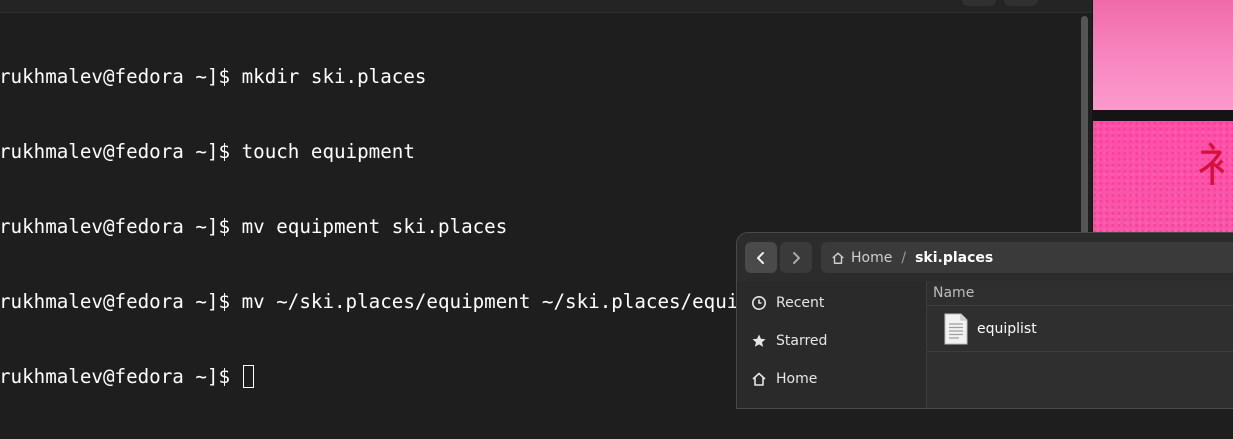 This screenshot has width=1233, height=439. Describe the element at coordinates (1007, 328) in the screenshot. I see `file-name: equiplist` at that location.